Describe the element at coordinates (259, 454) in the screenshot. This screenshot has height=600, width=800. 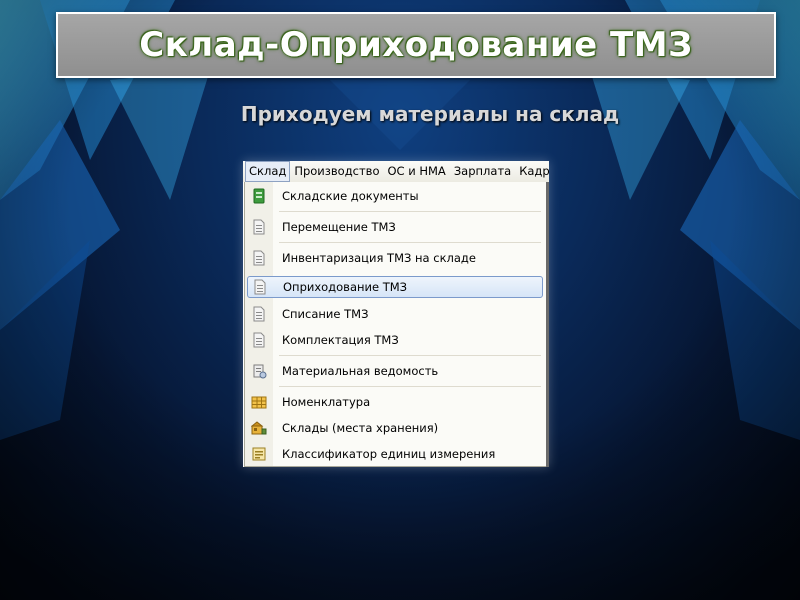
I see `classifier-icon` at that location.